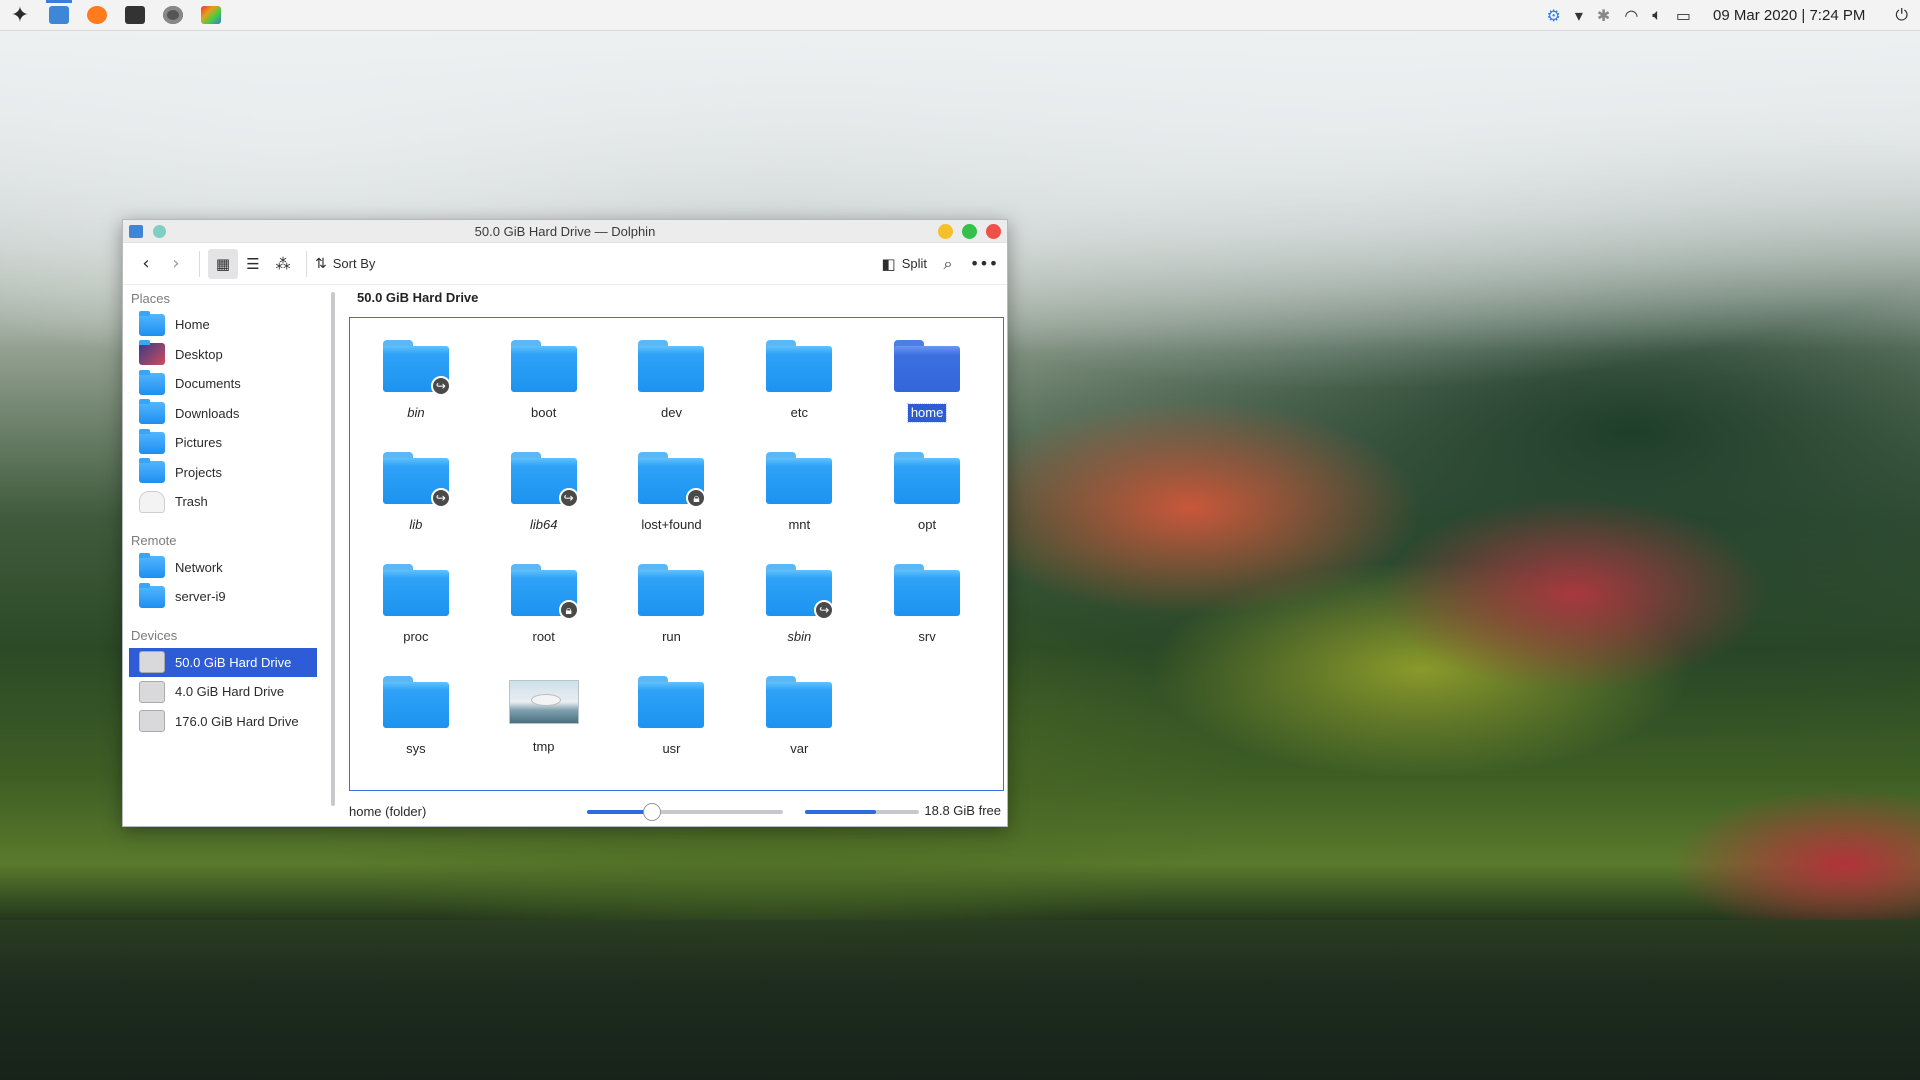 This screenshot has height=1080, width=1920. Describe the element at coordinates (152, 662) in the screenshot. I see `hard-drive-icon` at that location.